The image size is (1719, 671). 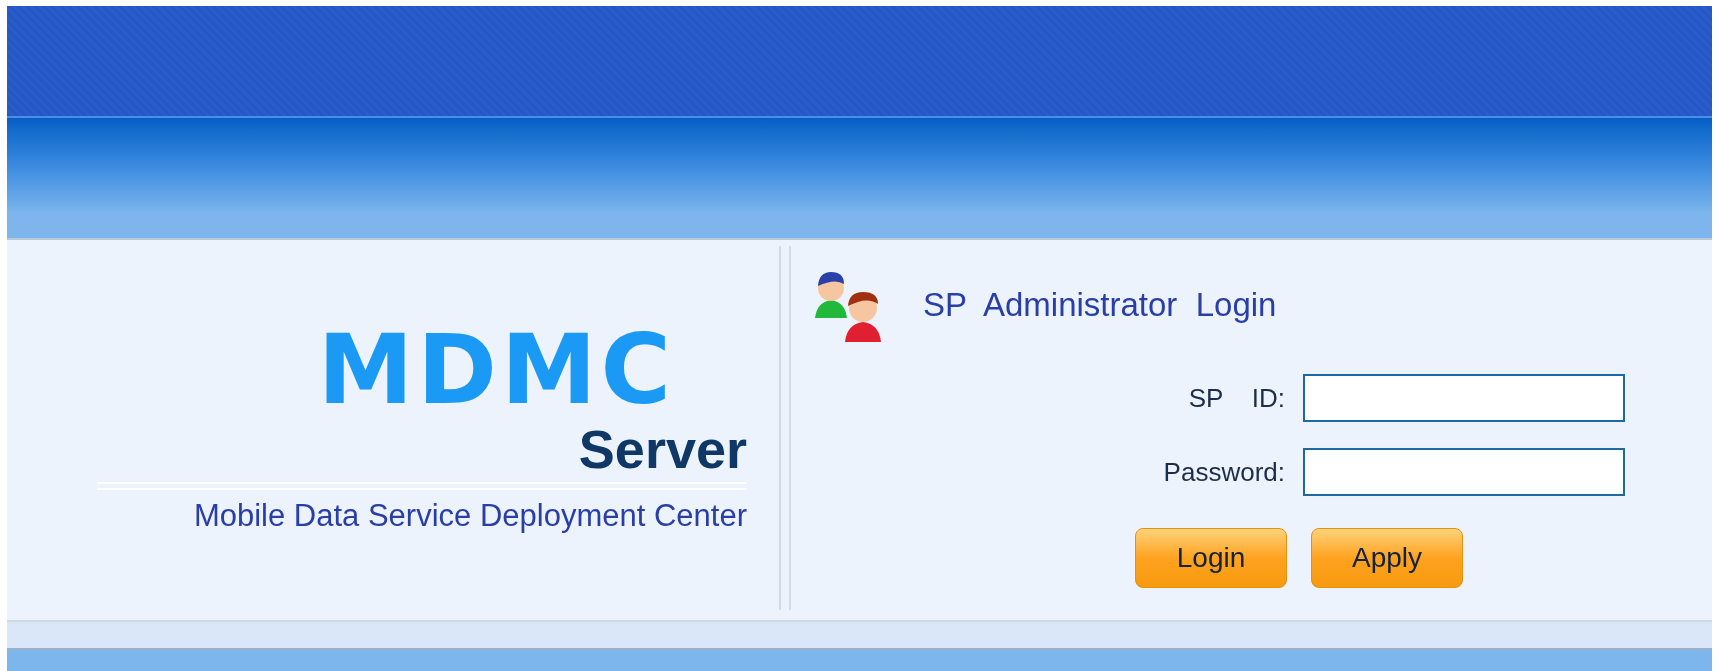 What do you see at coordinates (1464, 472) in the screenshot?
I see `password-field` at bounding box center [1464, 472].